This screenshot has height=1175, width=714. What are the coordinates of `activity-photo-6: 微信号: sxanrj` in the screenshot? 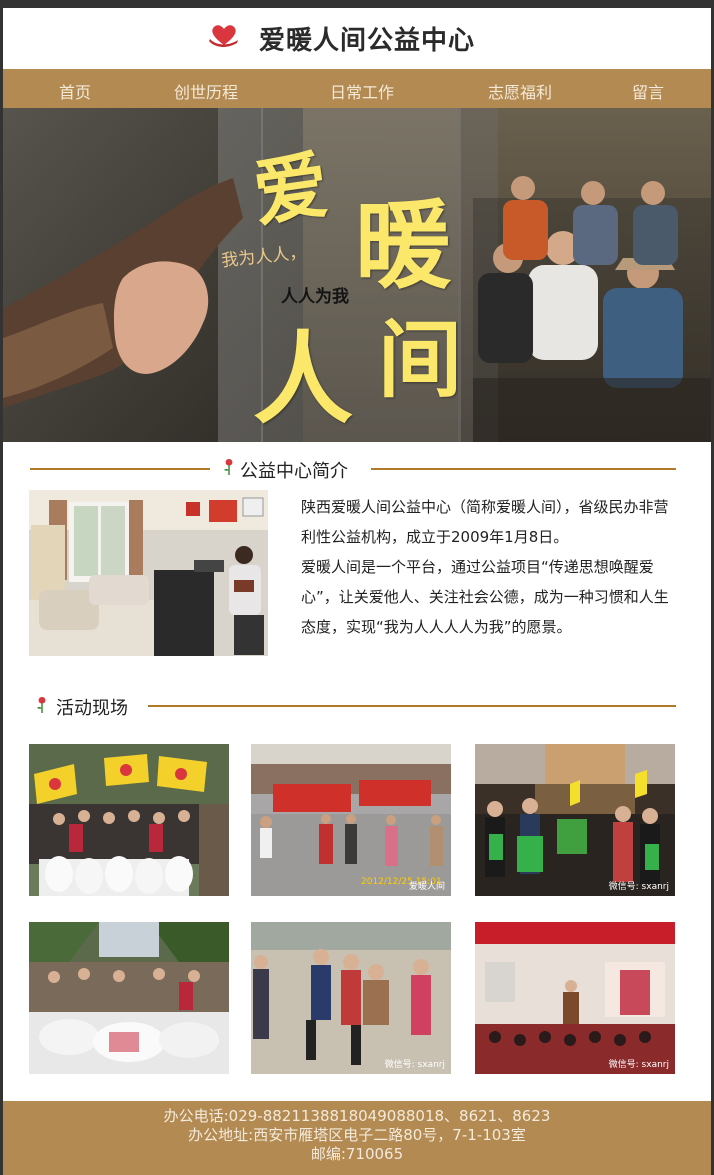 It's located at (575, 998).